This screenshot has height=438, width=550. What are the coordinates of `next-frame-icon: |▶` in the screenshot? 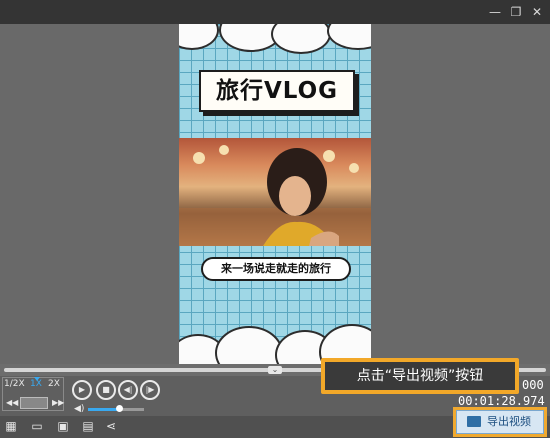 It's located at (150, 390).